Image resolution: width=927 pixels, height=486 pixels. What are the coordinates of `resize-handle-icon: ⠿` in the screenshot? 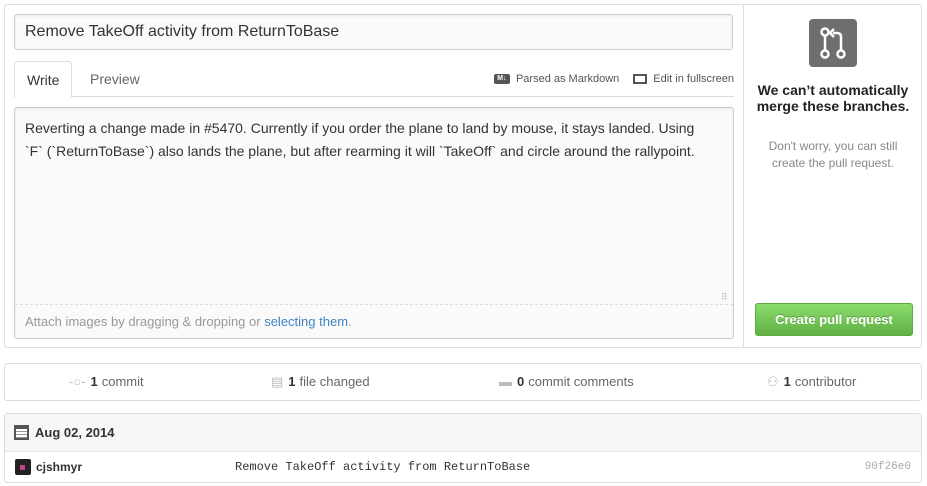 It's located at (726, 297).